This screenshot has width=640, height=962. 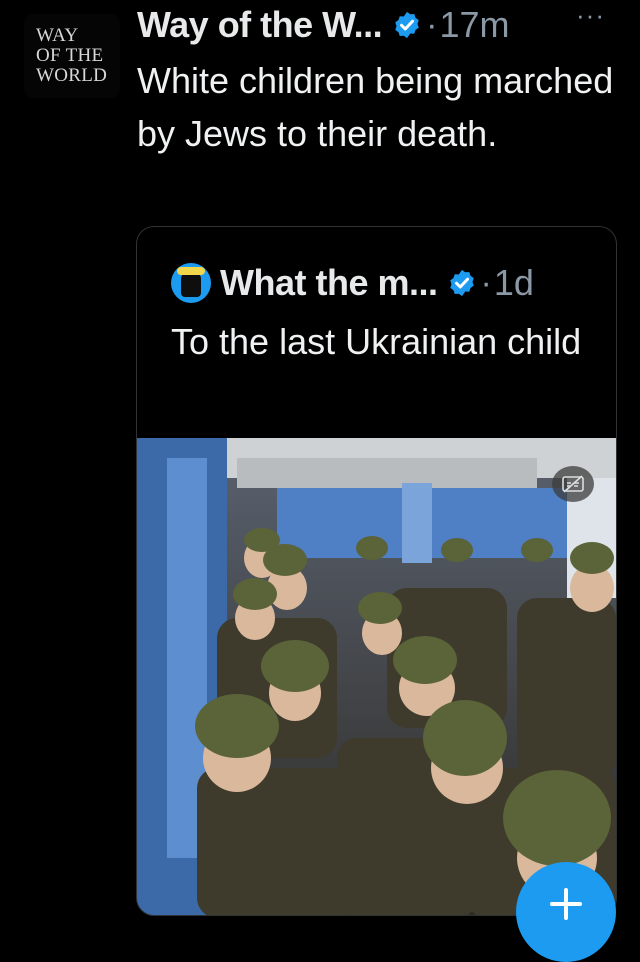 I want to click on quoted-tweet-header: What the m... · 1d, so click(x=352, y=283).